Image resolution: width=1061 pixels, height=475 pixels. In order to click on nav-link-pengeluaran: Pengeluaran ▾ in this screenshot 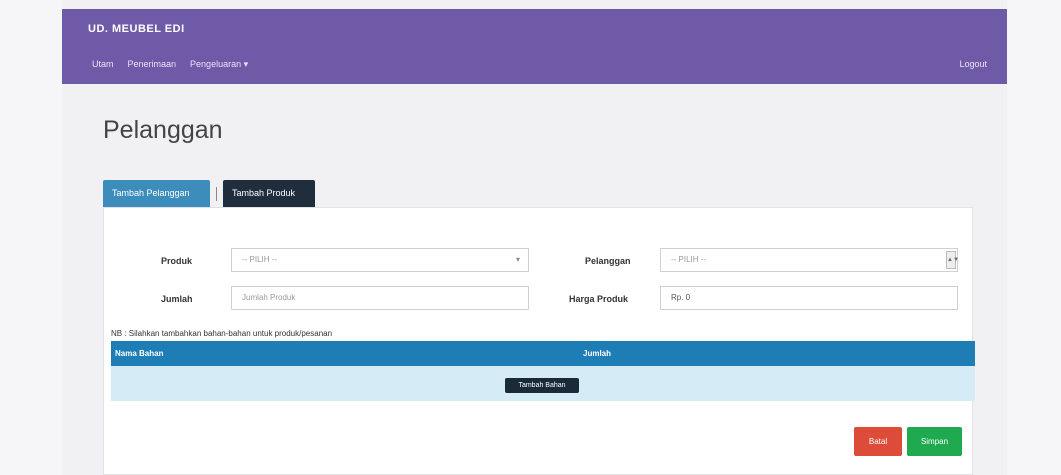, I will do `click(219, 64)`.